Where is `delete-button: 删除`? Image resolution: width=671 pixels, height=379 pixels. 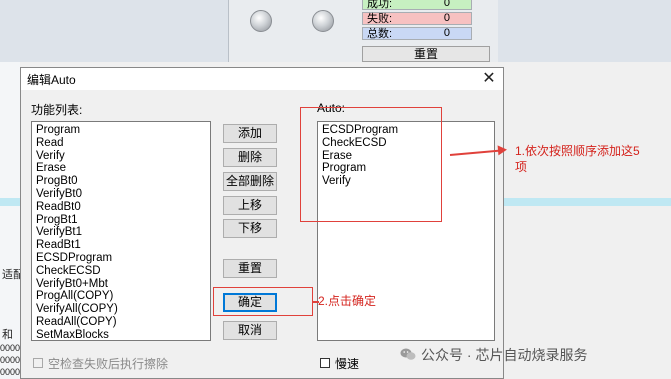
delete-button: 删除 is located at coordinates (250, 157).